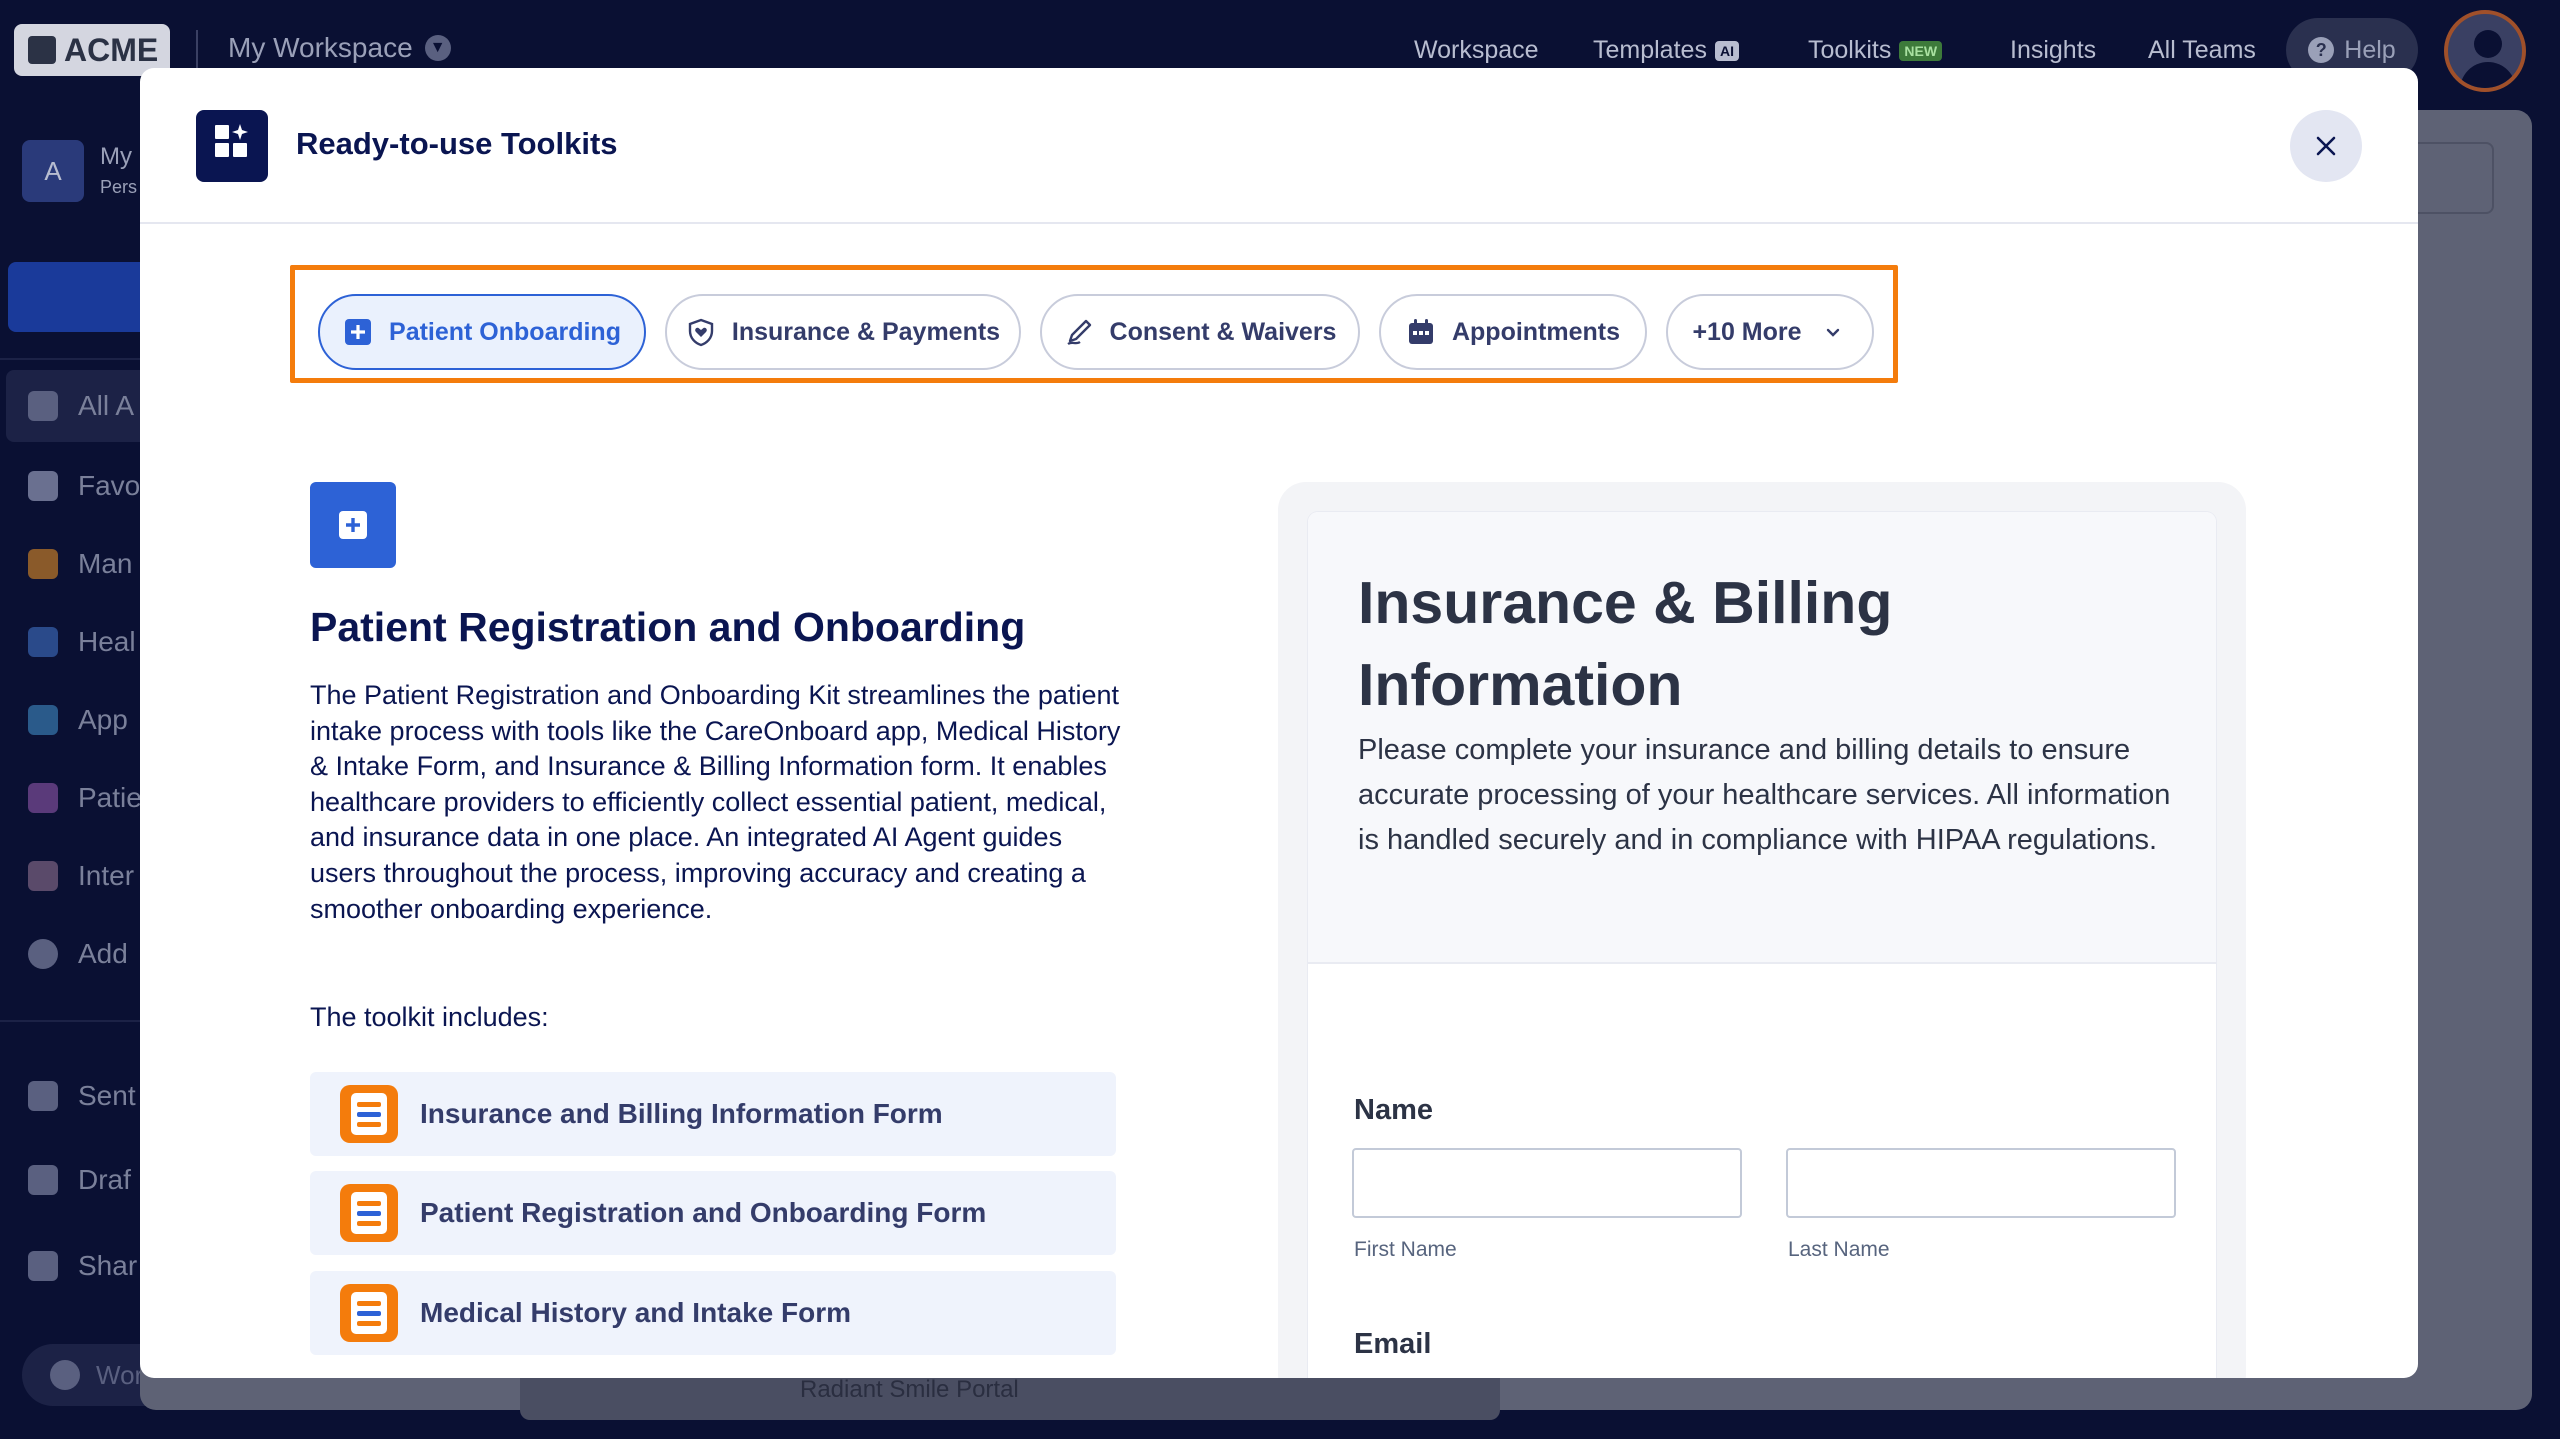  Describe the element at coordinates (43, 1180) in the screenshot. I see `draft-icon` at that location.